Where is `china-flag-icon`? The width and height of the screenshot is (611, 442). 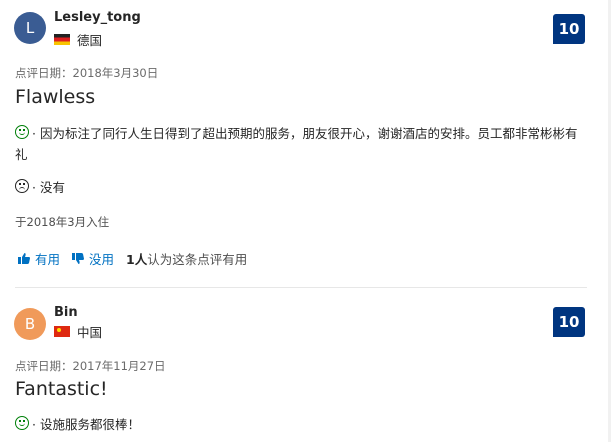 china-flag-icon is located at coordinates (62, 331).